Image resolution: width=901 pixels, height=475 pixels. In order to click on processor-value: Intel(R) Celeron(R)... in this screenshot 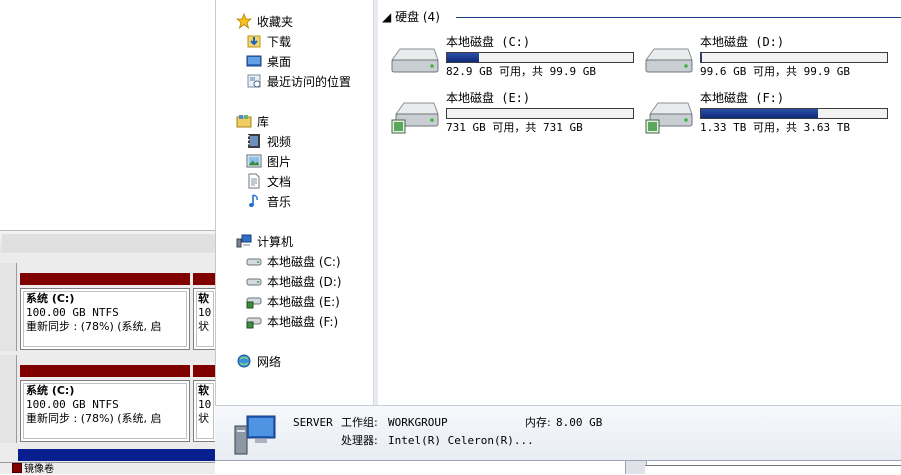, I will do `click(461, 440)`.